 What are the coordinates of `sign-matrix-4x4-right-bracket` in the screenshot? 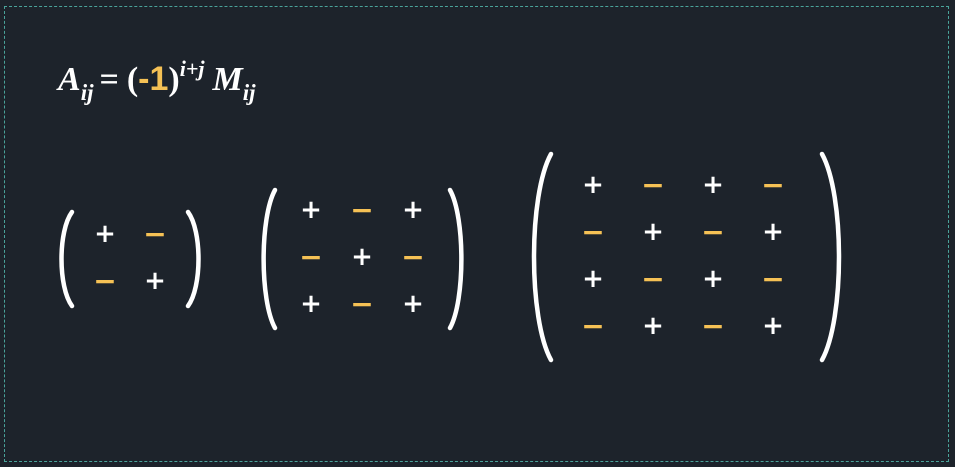 It's located at (830, 257).